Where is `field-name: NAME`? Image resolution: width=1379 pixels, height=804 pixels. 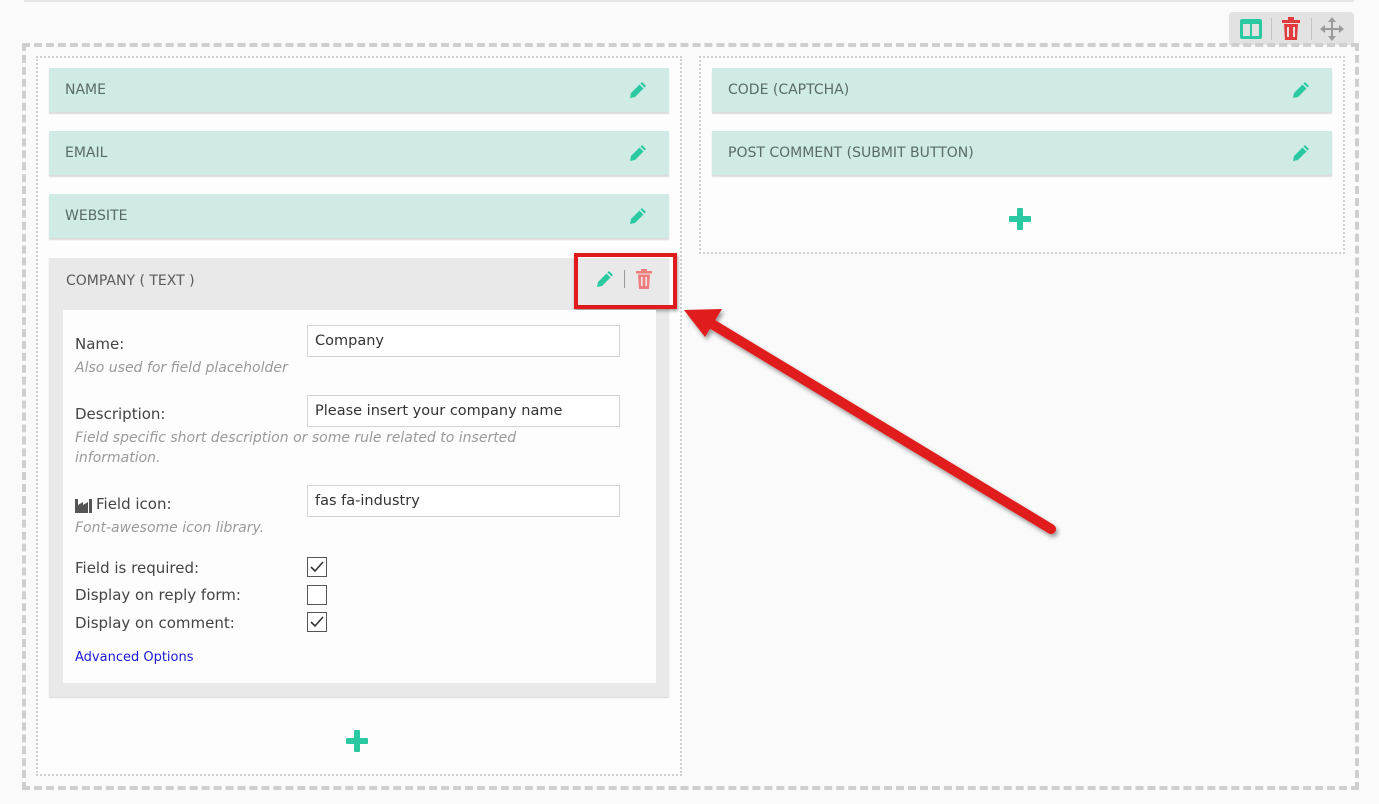 field-name: NAME is located at coordinates (359, 90).